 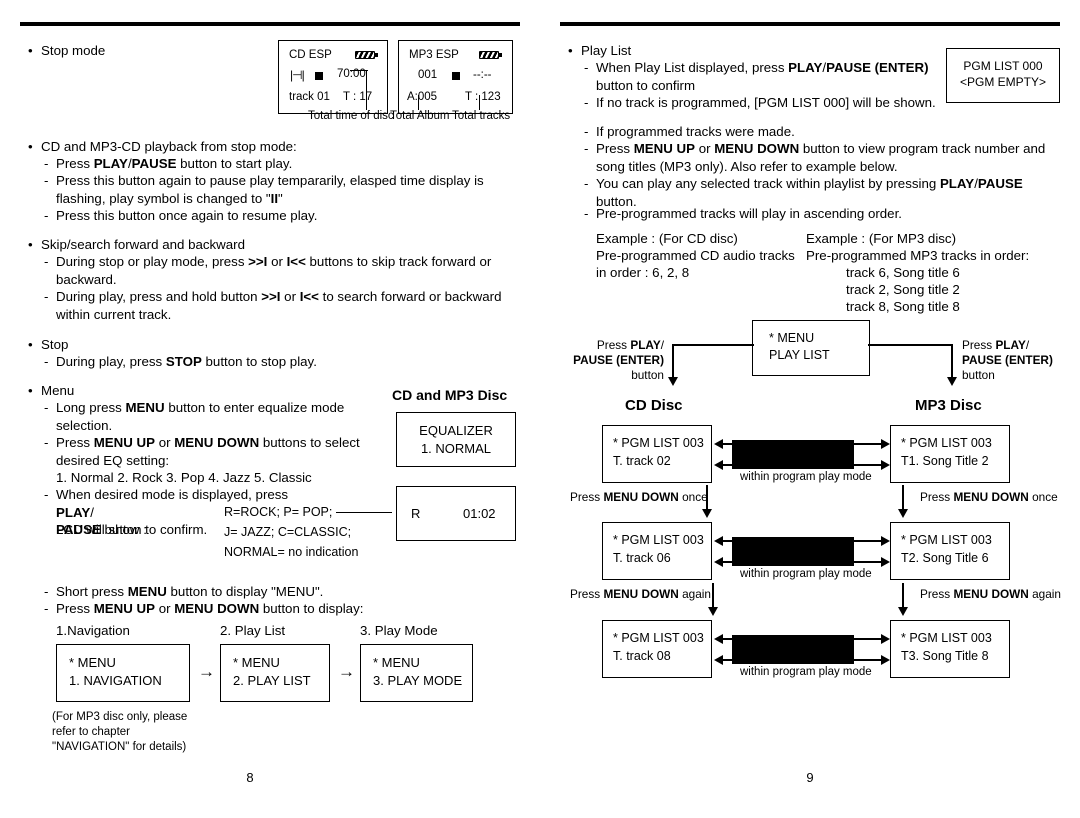 I want to click on page-number-right: 9, so click(x=810, y=777).